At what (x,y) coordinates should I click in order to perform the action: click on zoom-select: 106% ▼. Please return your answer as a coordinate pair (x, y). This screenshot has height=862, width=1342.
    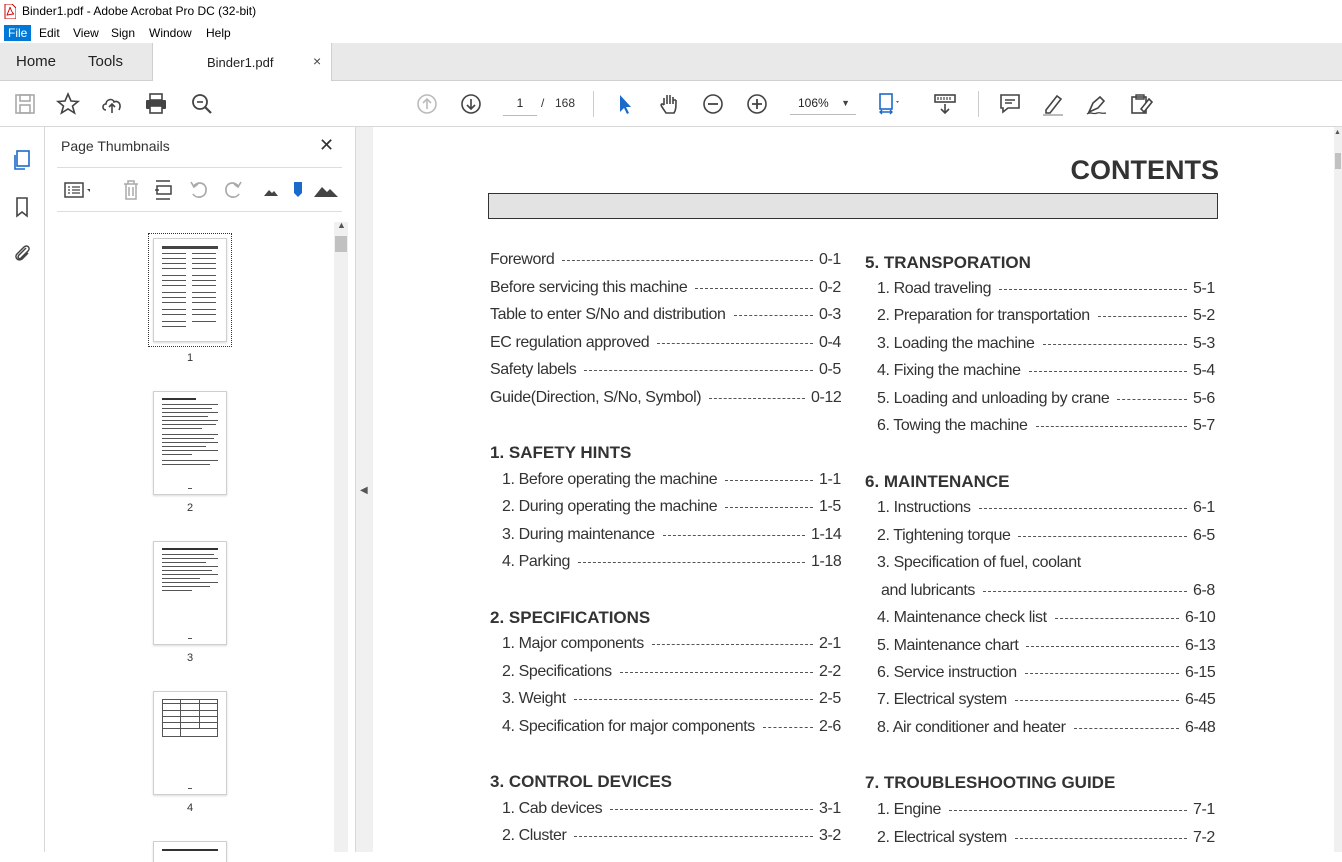
    Looking at the image, I should click on (823, 103).